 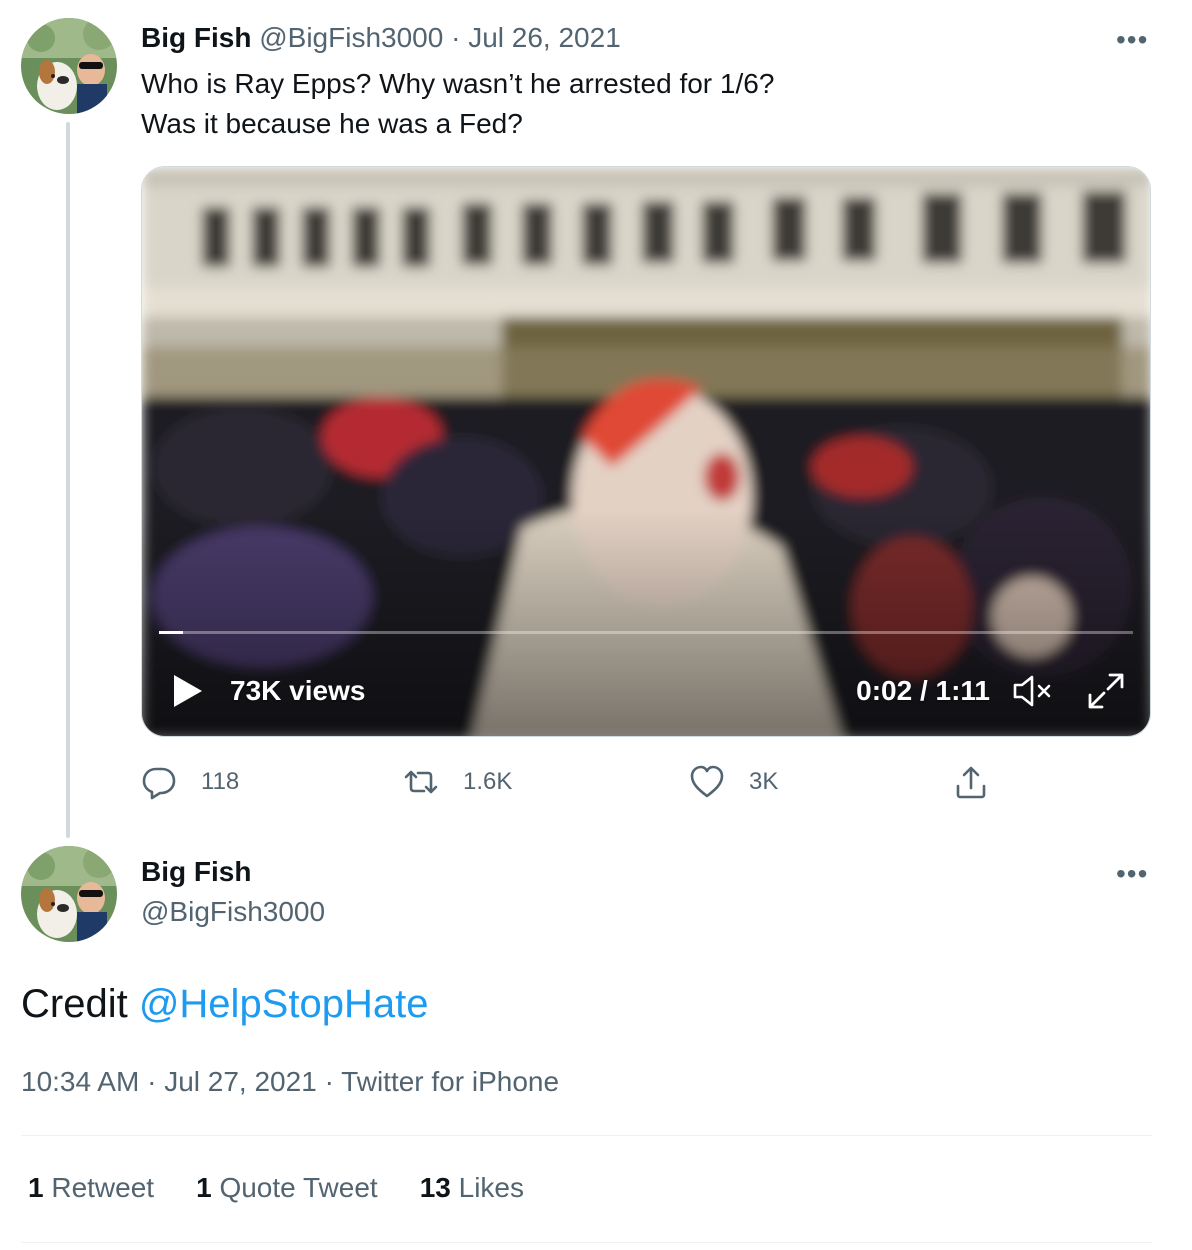 What do you see at coordinates (240, 1081) in the screenshot?
I see `tweet2-date: Jul 27, 2021` at bounding box center [240, 1081].